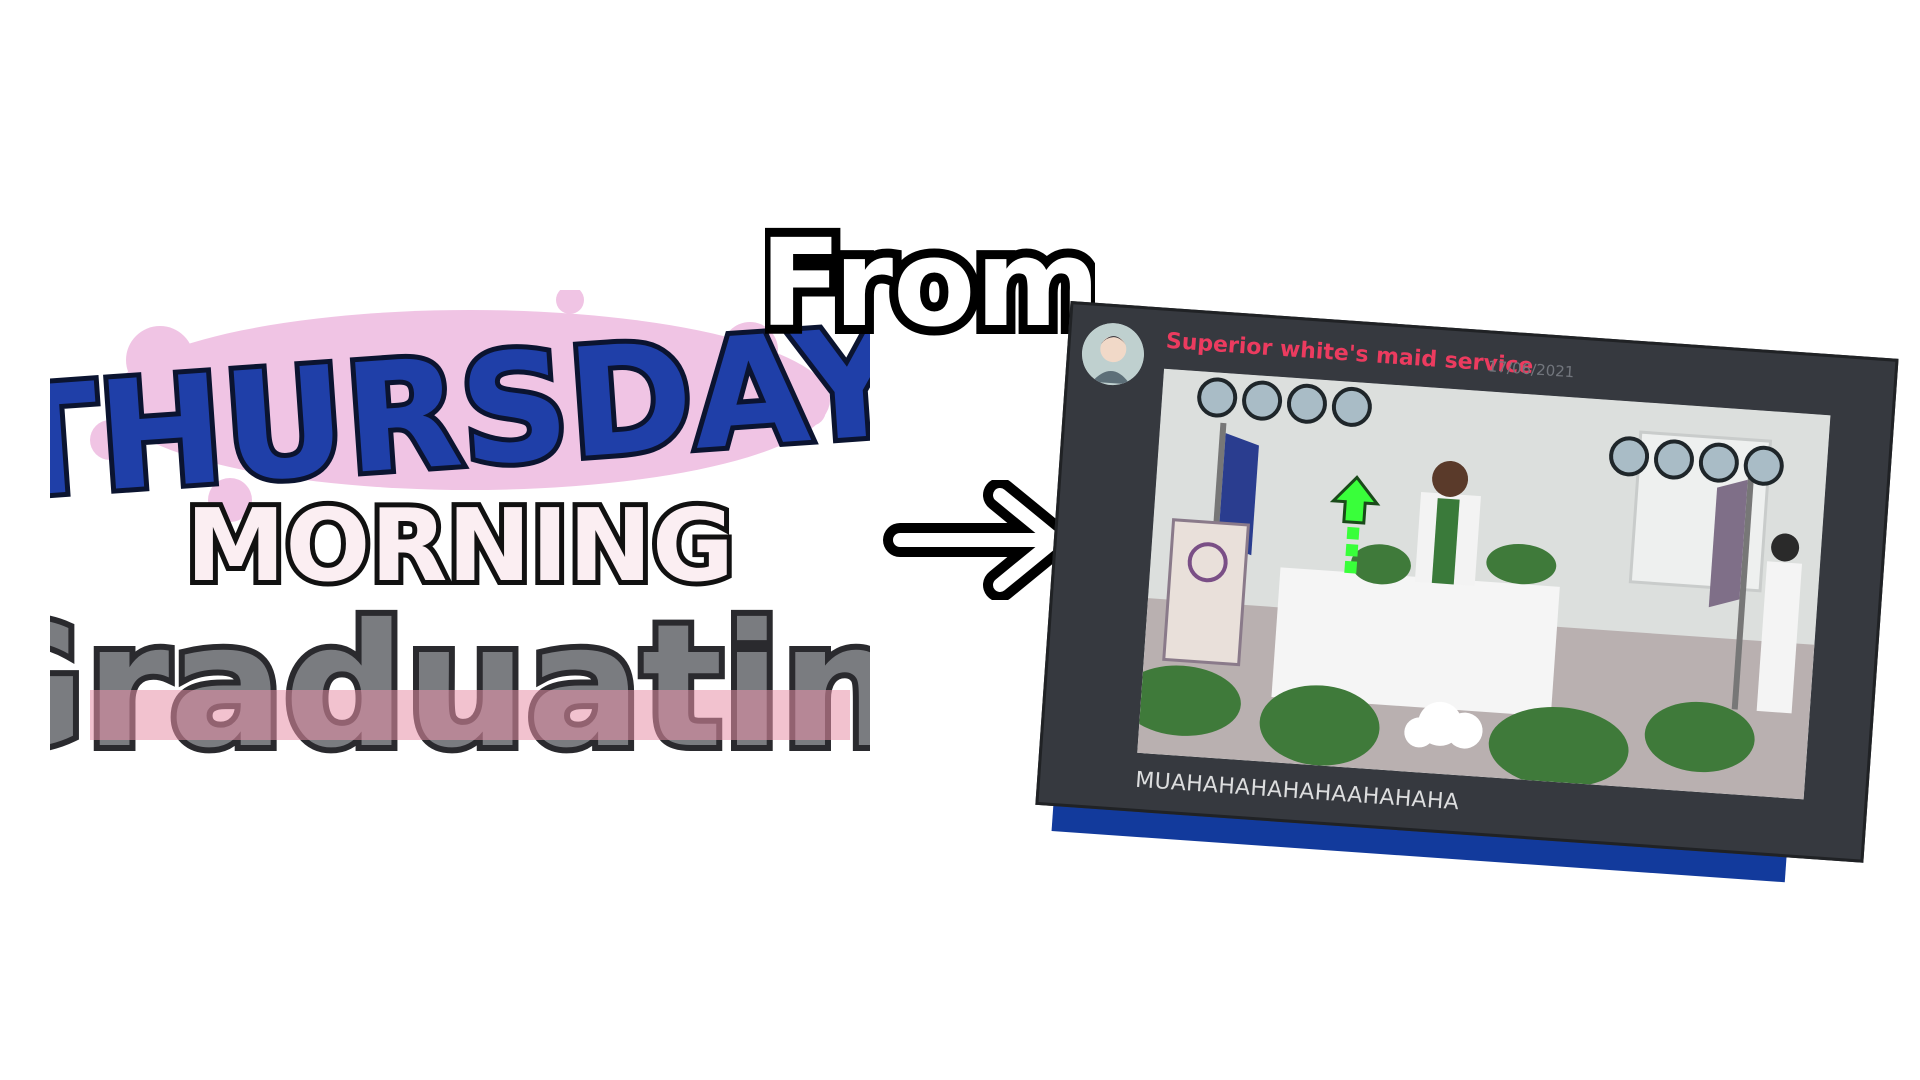  I want to click on message-text: MUAHAHAHAHAHAAHAHAHA, so click(1297, 791).